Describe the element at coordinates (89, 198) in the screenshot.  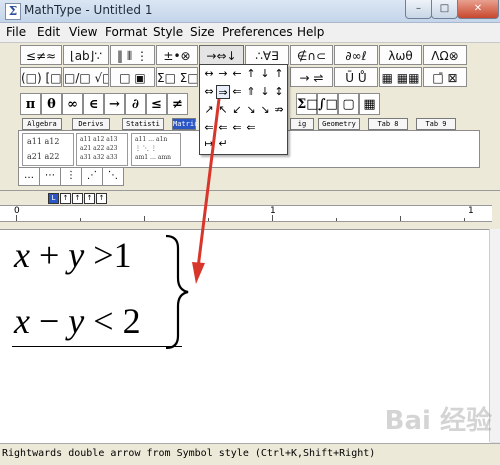
I see `relation-tab-button: ↑` at that location.